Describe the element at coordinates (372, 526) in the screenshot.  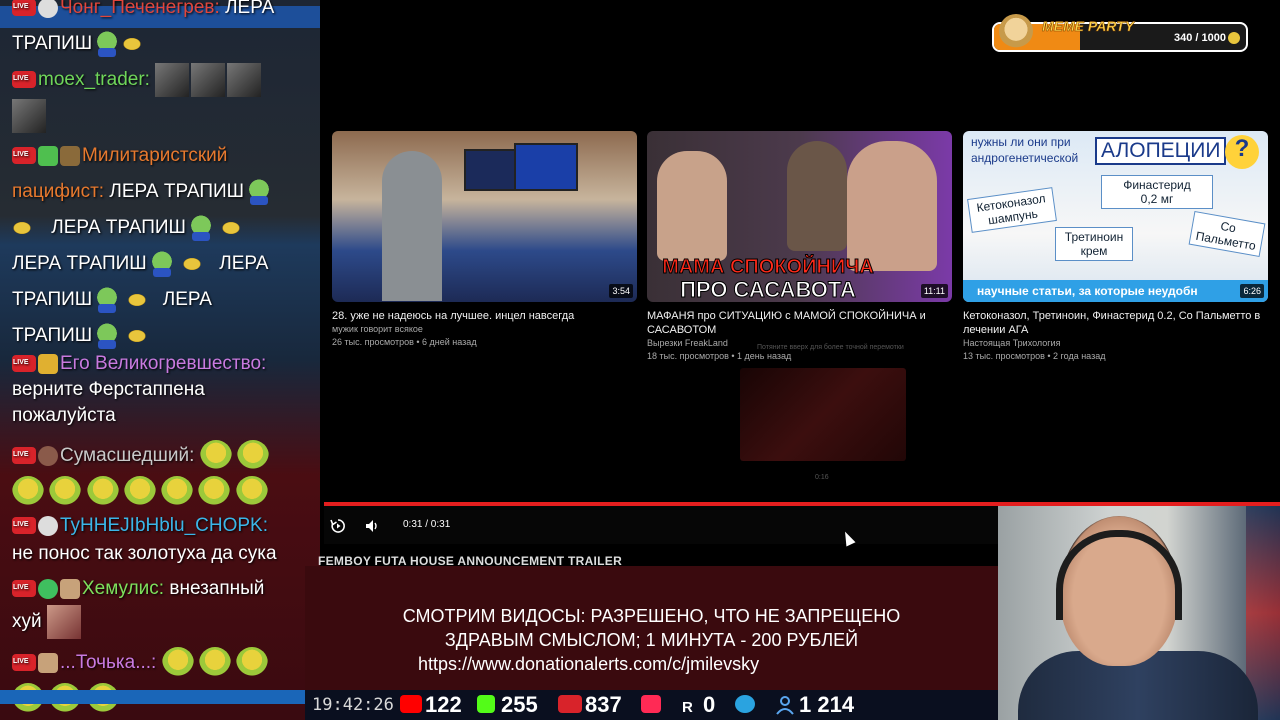
I see `volume-icon` at that location.